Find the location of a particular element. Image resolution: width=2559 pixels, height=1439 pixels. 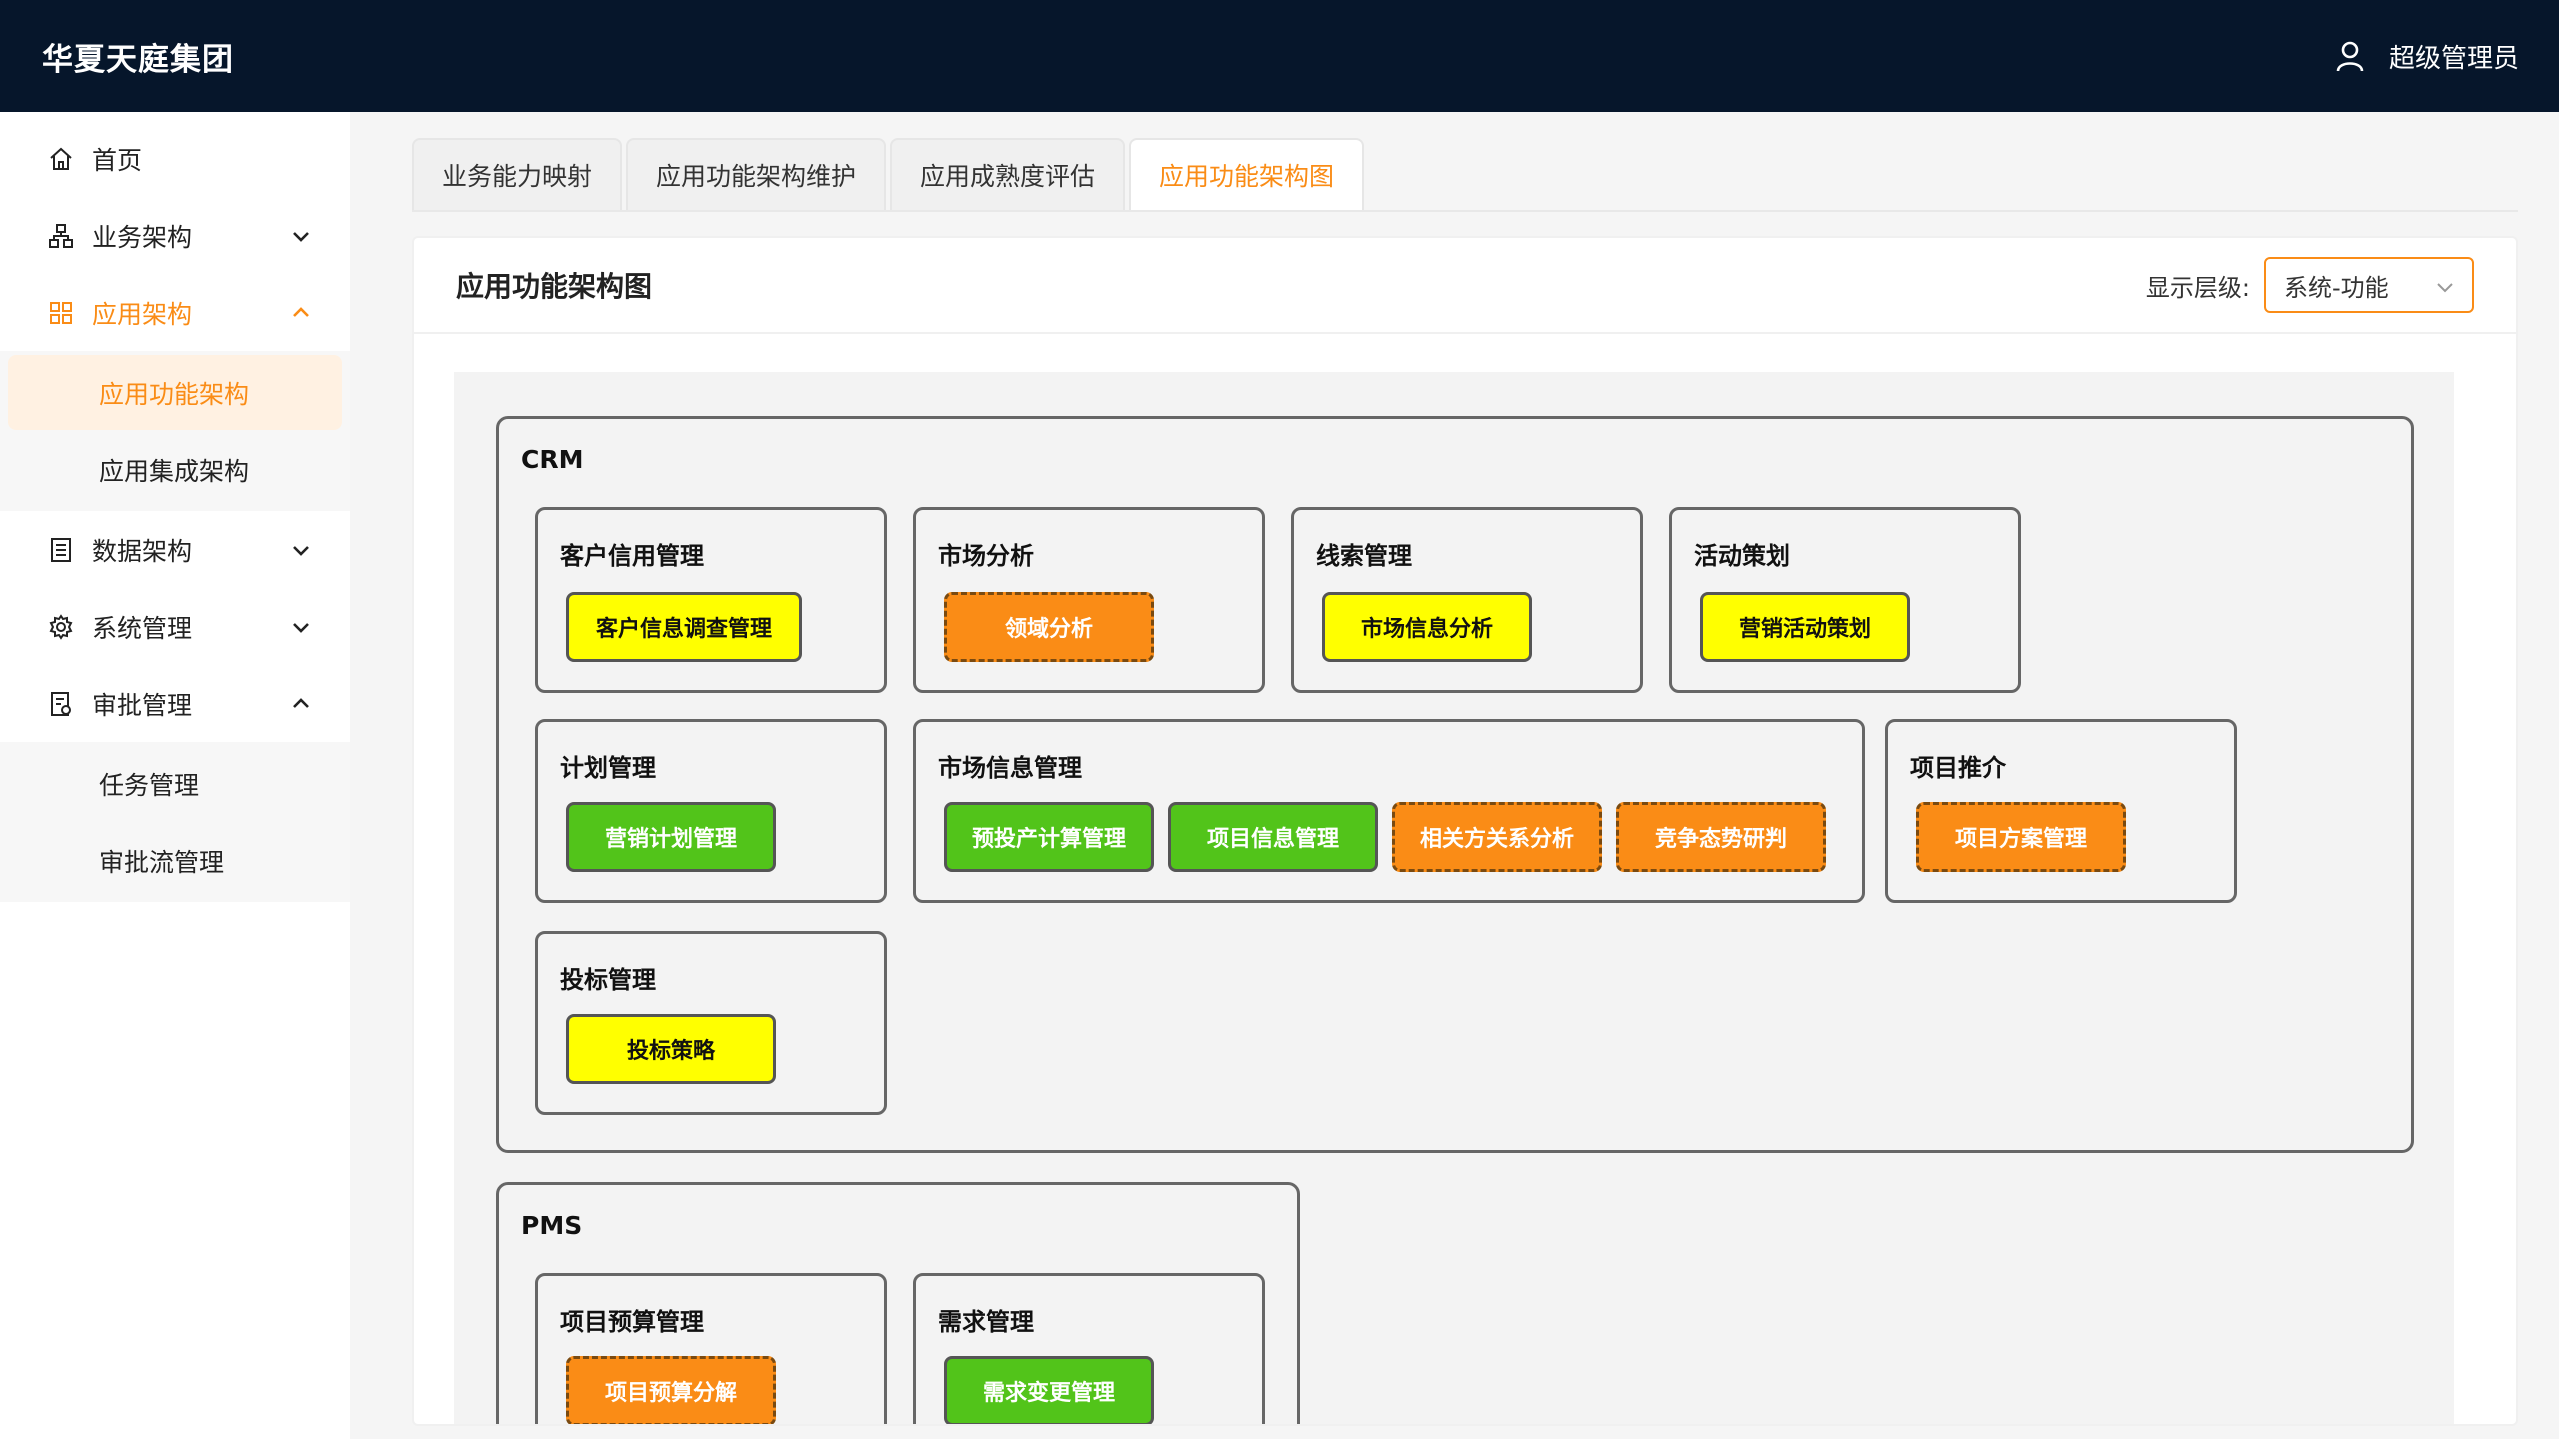

function-bidding-strategy: 投标策略 is located at coordinates (671, 1049).